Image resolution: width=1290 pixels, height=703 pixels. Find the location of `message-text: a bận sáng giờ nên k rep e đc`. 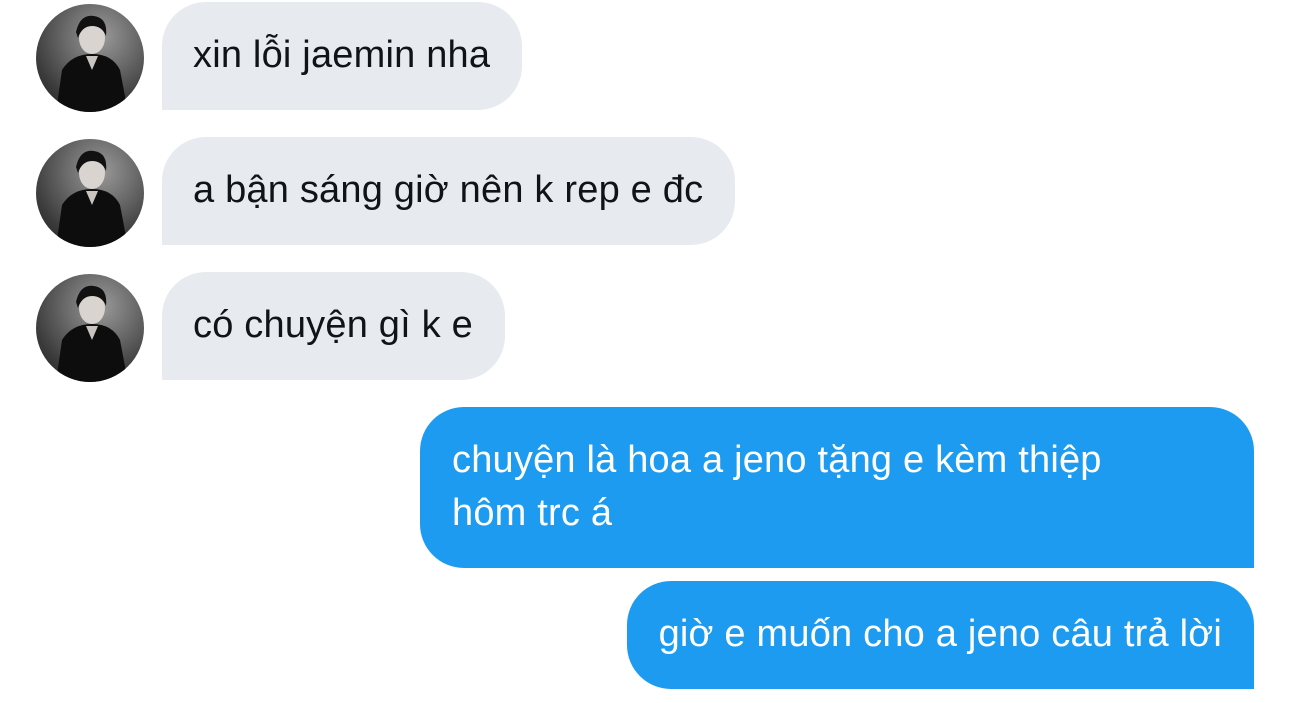

message-text: a bận sáng giờ nên k rep e đc is located at coordinates (448, 190).